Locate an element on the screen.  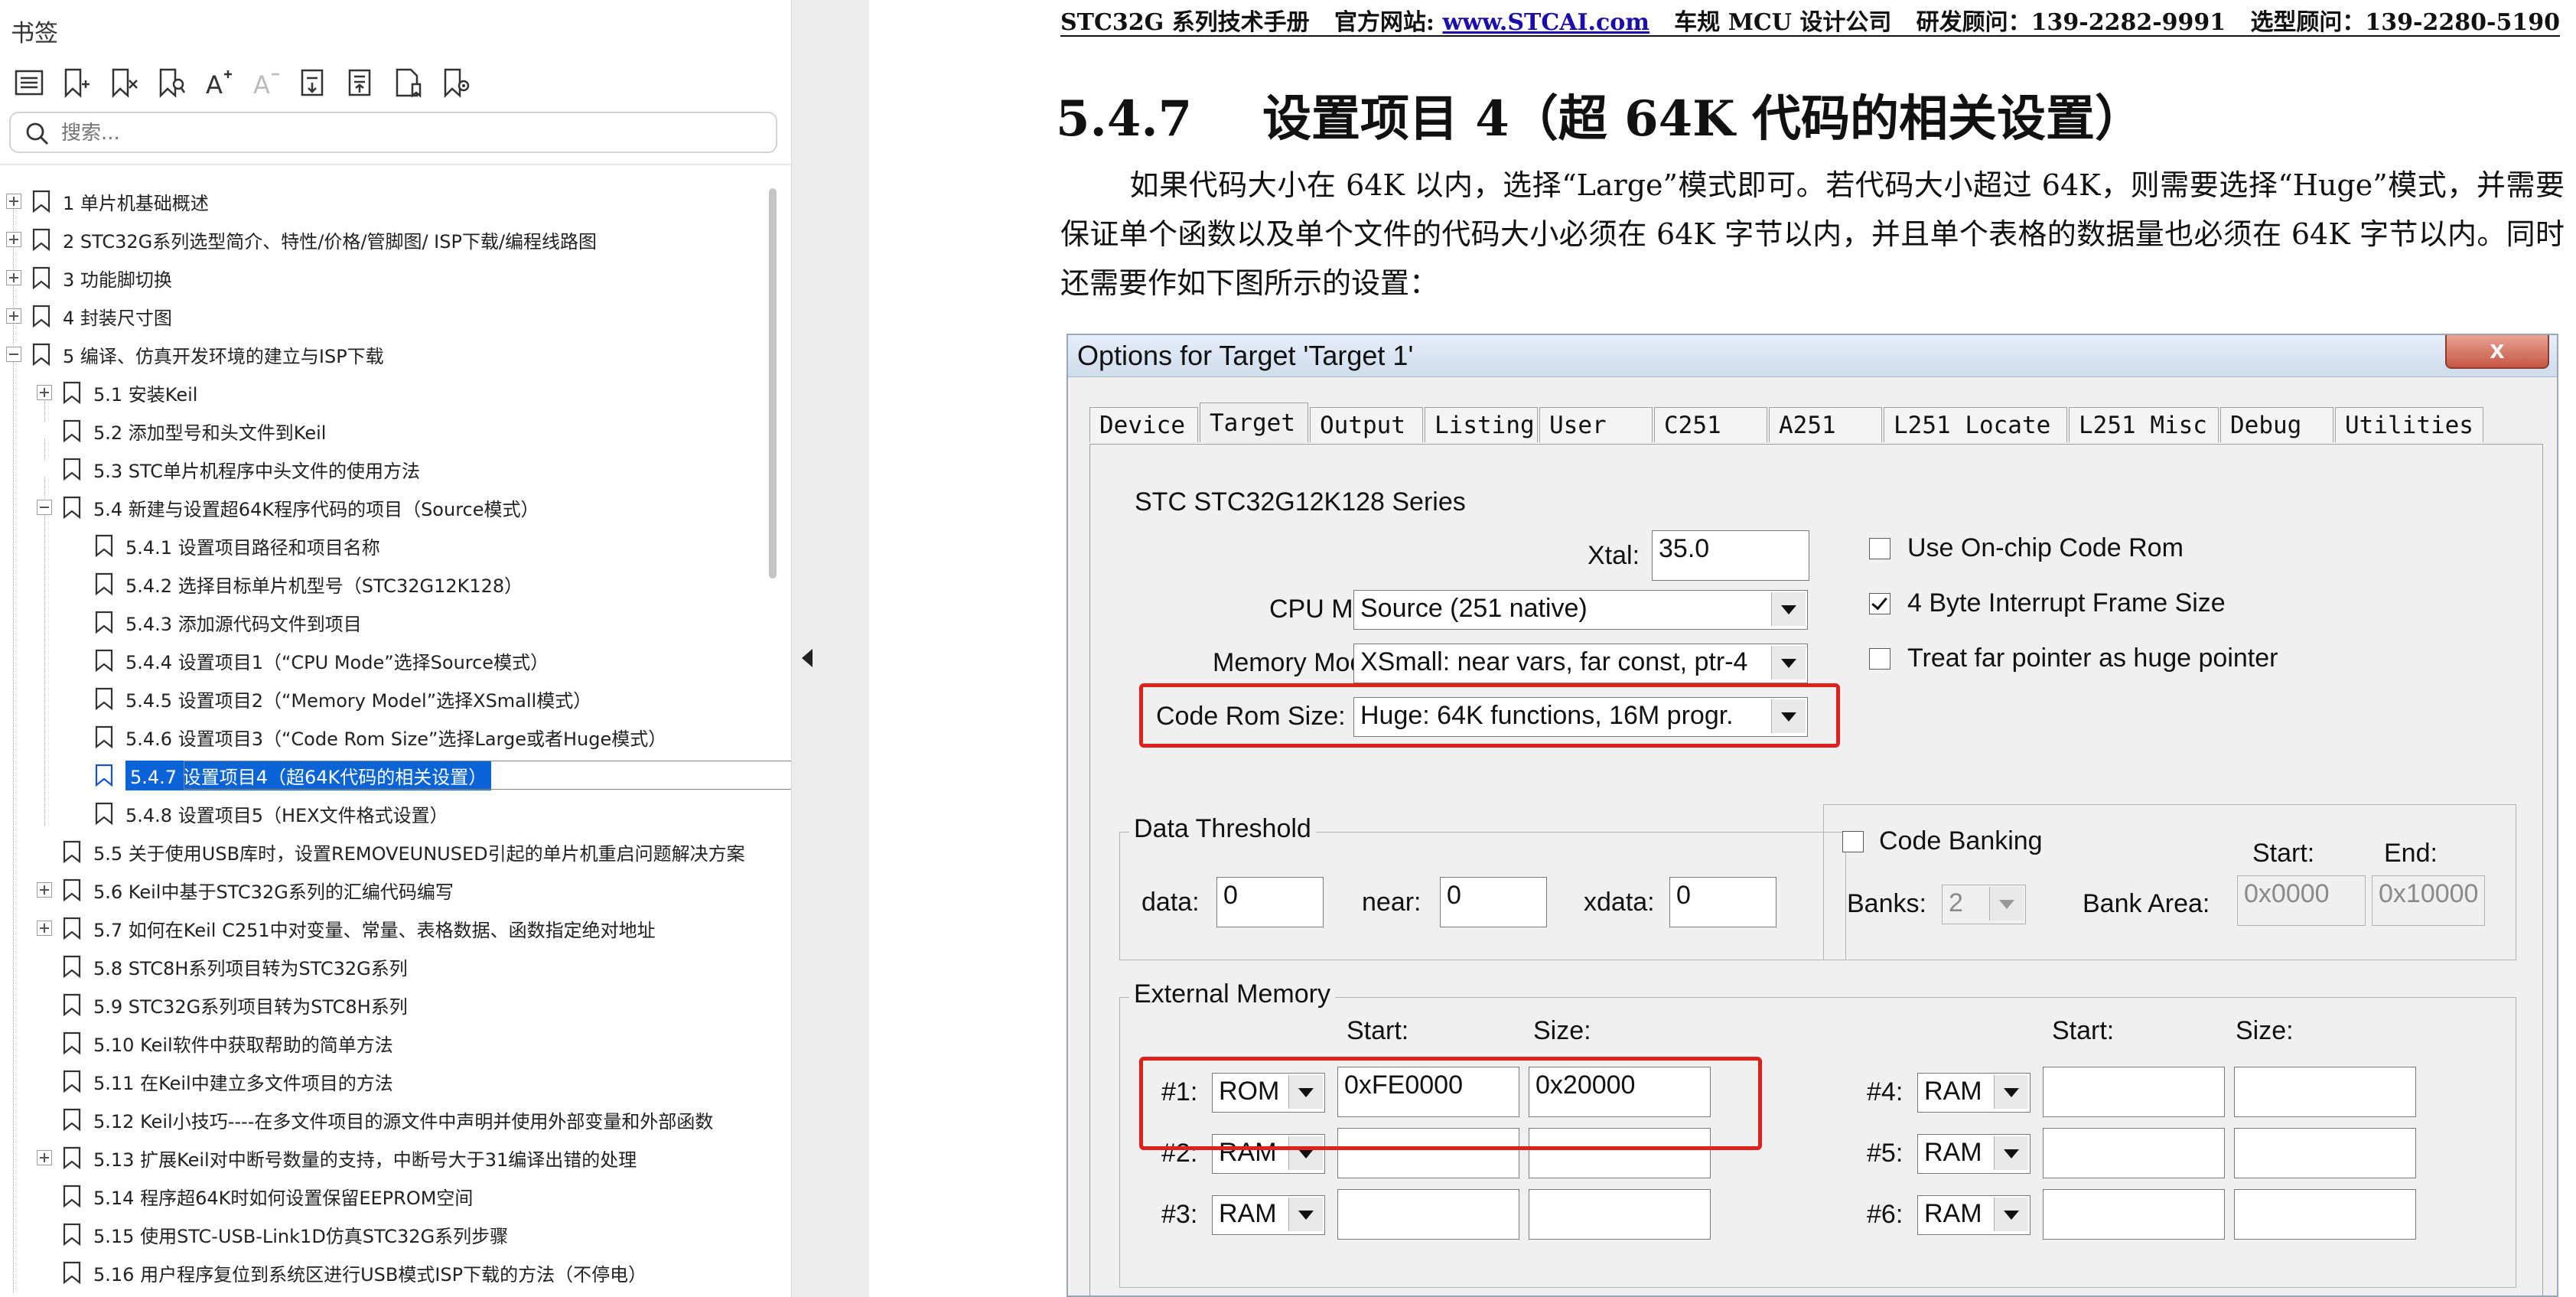
bookmark-item: 5.4.2 选择目标单片机型号（STC32G12K128） is located at coordinates (296, 583).